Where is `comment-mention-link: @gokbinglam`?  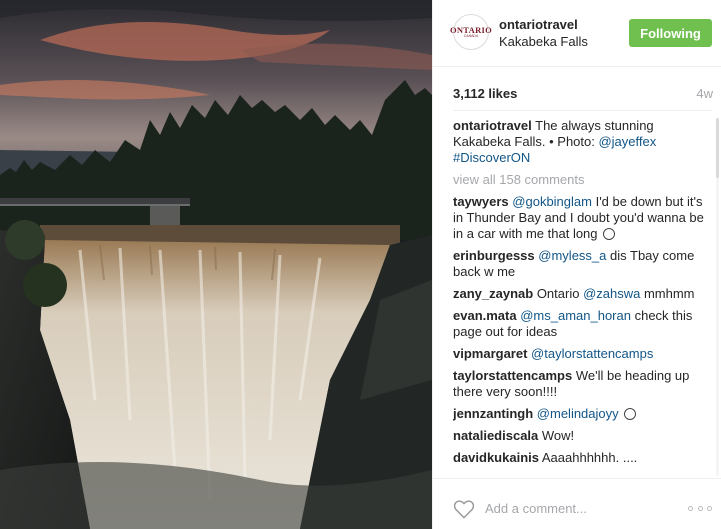
comment-mention-link: @gokbinglam is located at coordinates (552, 201).